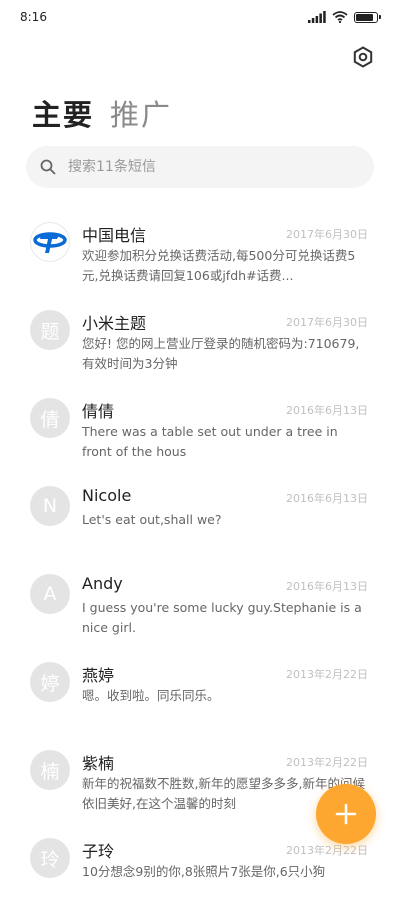  I want to click on conversation-item: 婷 燕婷 2013年2月22日 嗯。收到啦。同乐同乐。, so click(200, 696).